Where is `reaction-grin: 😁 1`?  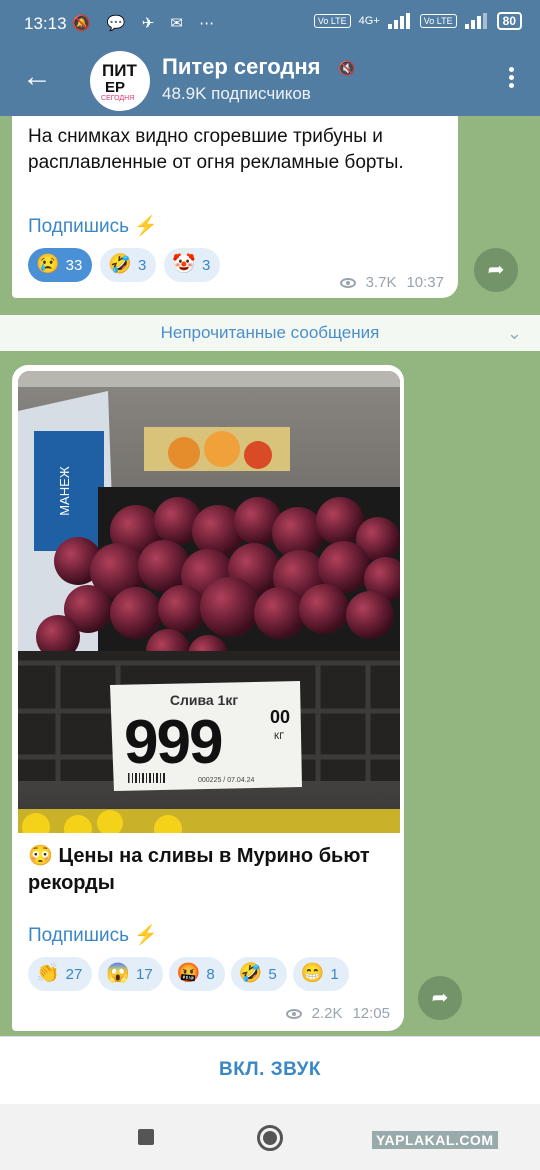 reaction-grin: 😁 1 is located at coordinates (320, 974).